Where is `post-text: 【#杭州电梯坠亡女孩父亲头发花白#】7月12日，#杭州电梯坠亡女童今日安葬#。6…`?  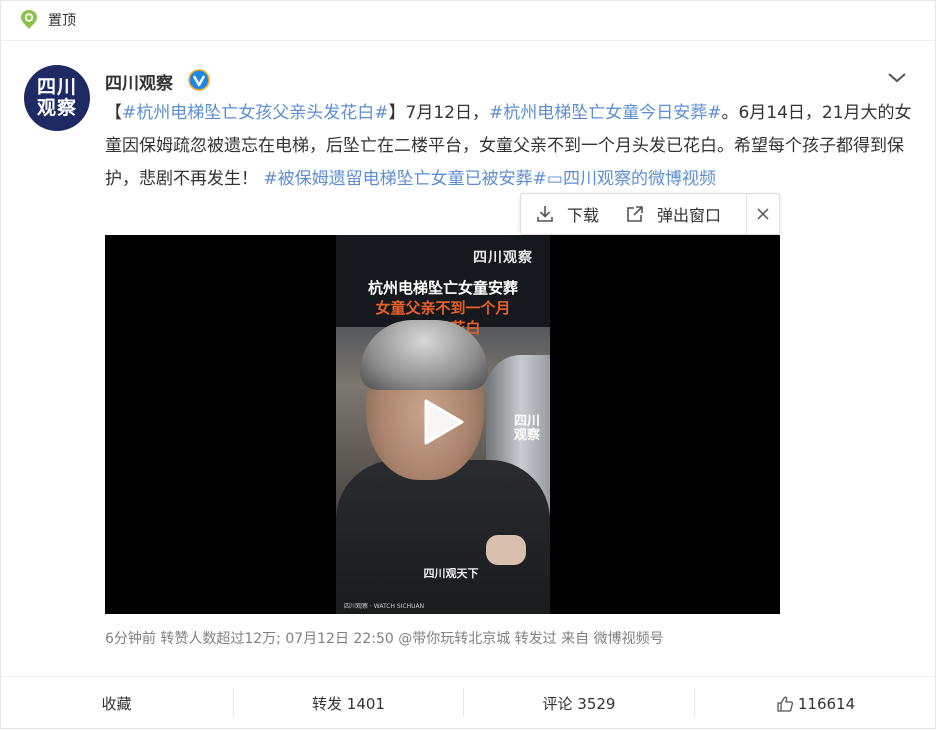
post-text: 【#杭州电梯坠亡女孩父亲头发花白#】7月12日，#杭州电梯坠亡女童今日安葬#。6… is located at coordinates (510, 146).